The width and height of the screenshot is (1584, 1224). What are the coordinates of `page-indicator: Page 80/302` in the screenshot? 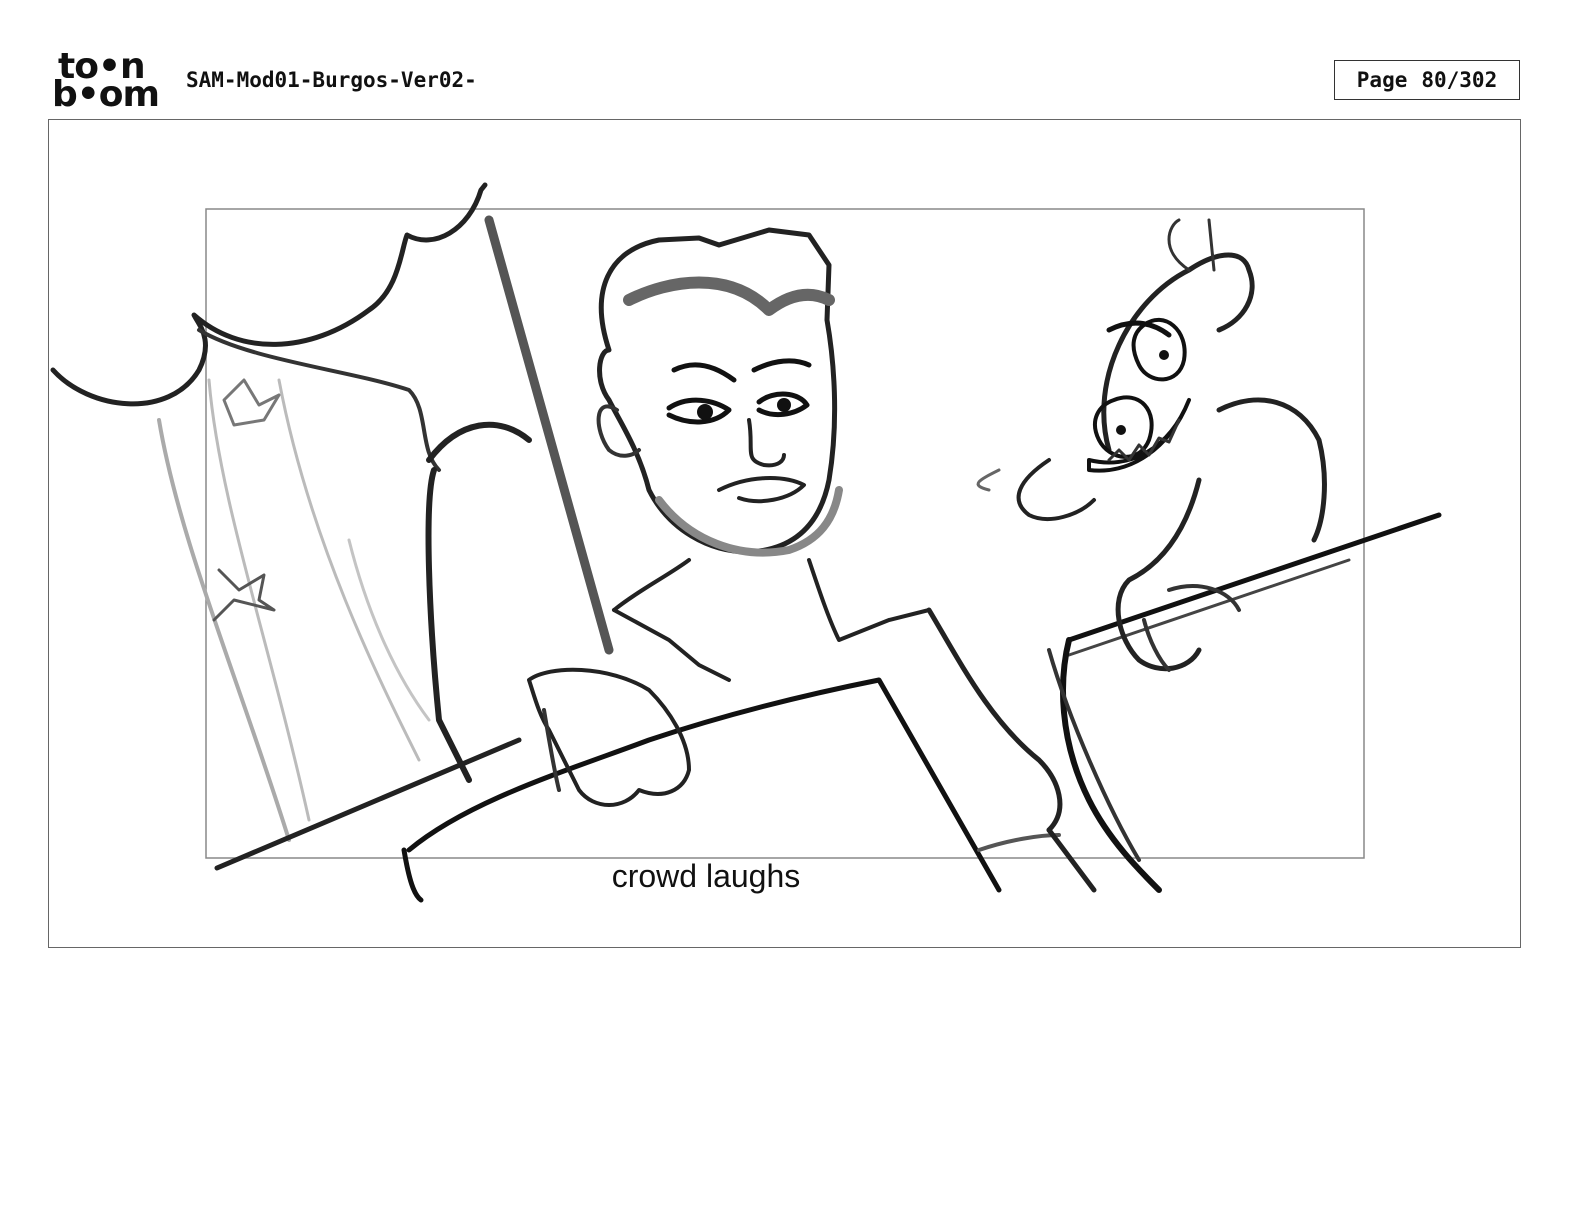 It's located at (1427, 80).